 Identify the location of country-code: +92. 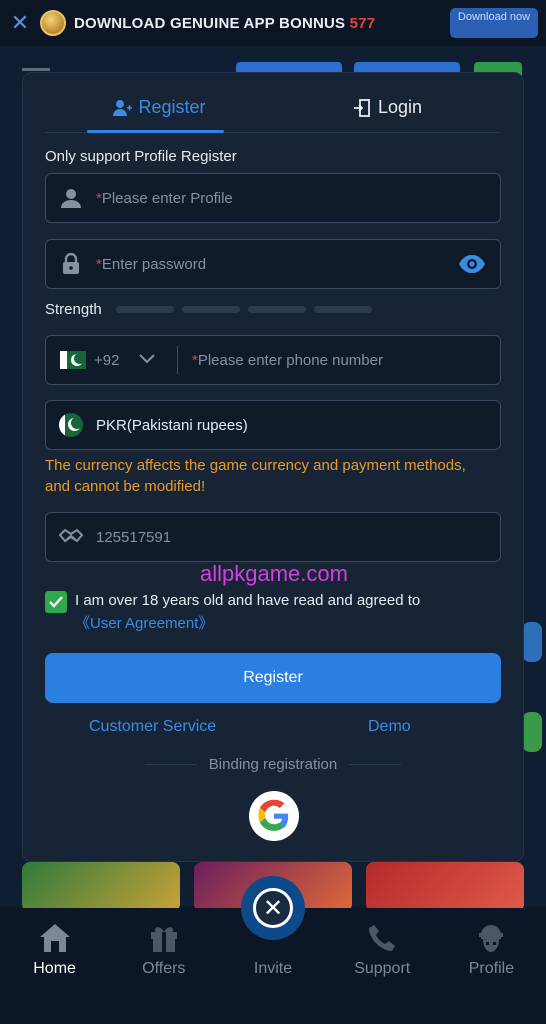
(107, 360).